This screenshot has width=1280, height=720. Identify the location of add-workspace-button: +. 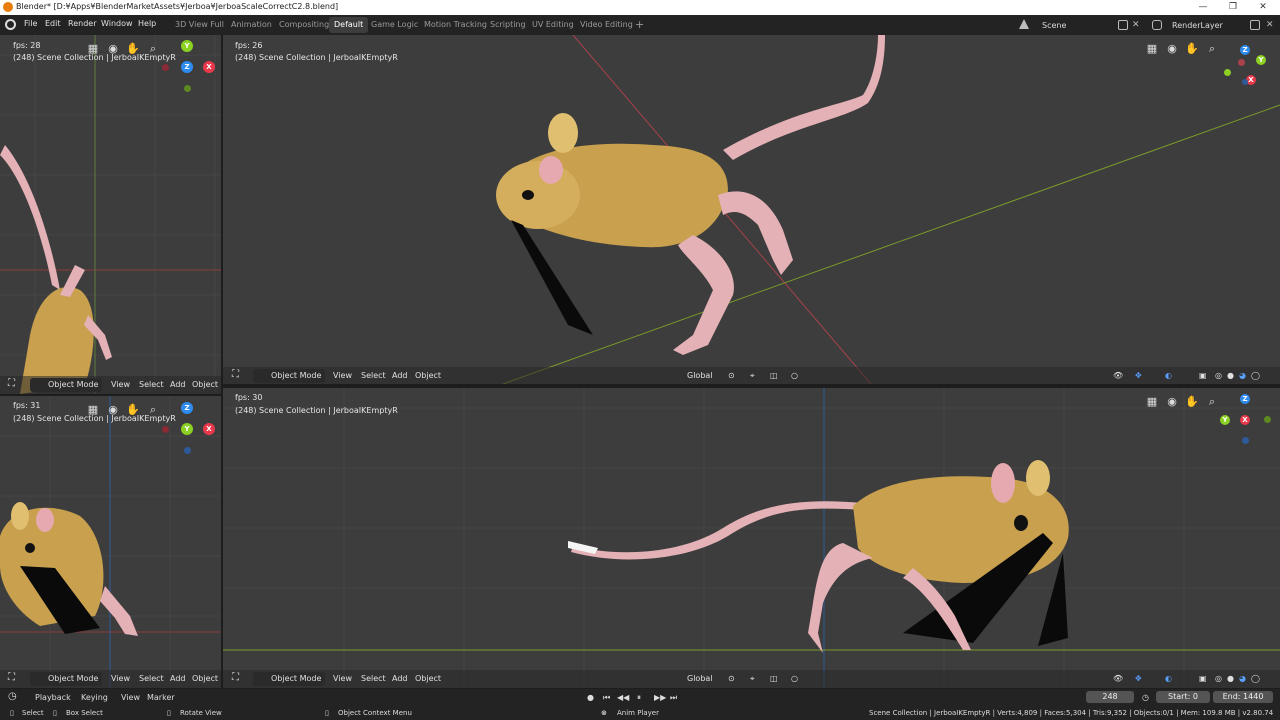
(639, 25).